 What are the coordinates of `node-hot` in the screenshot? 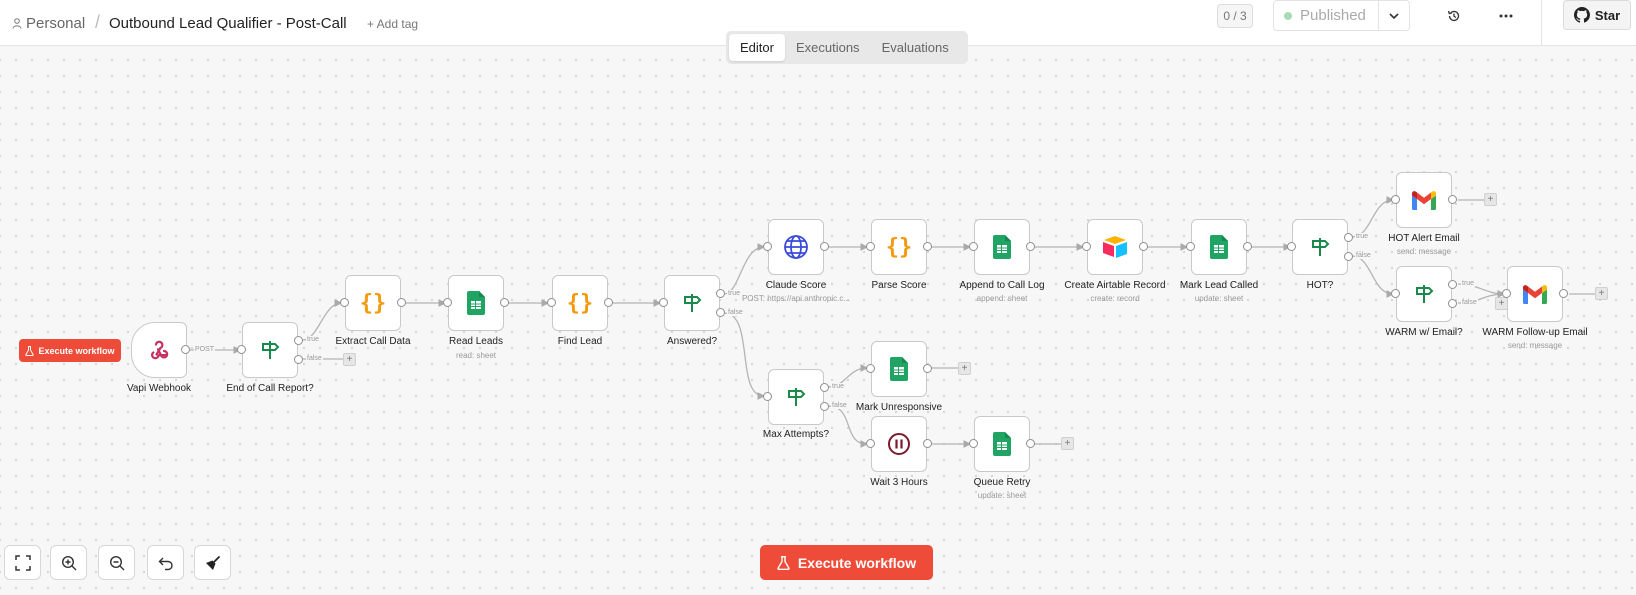 It's located at (1320, 247).